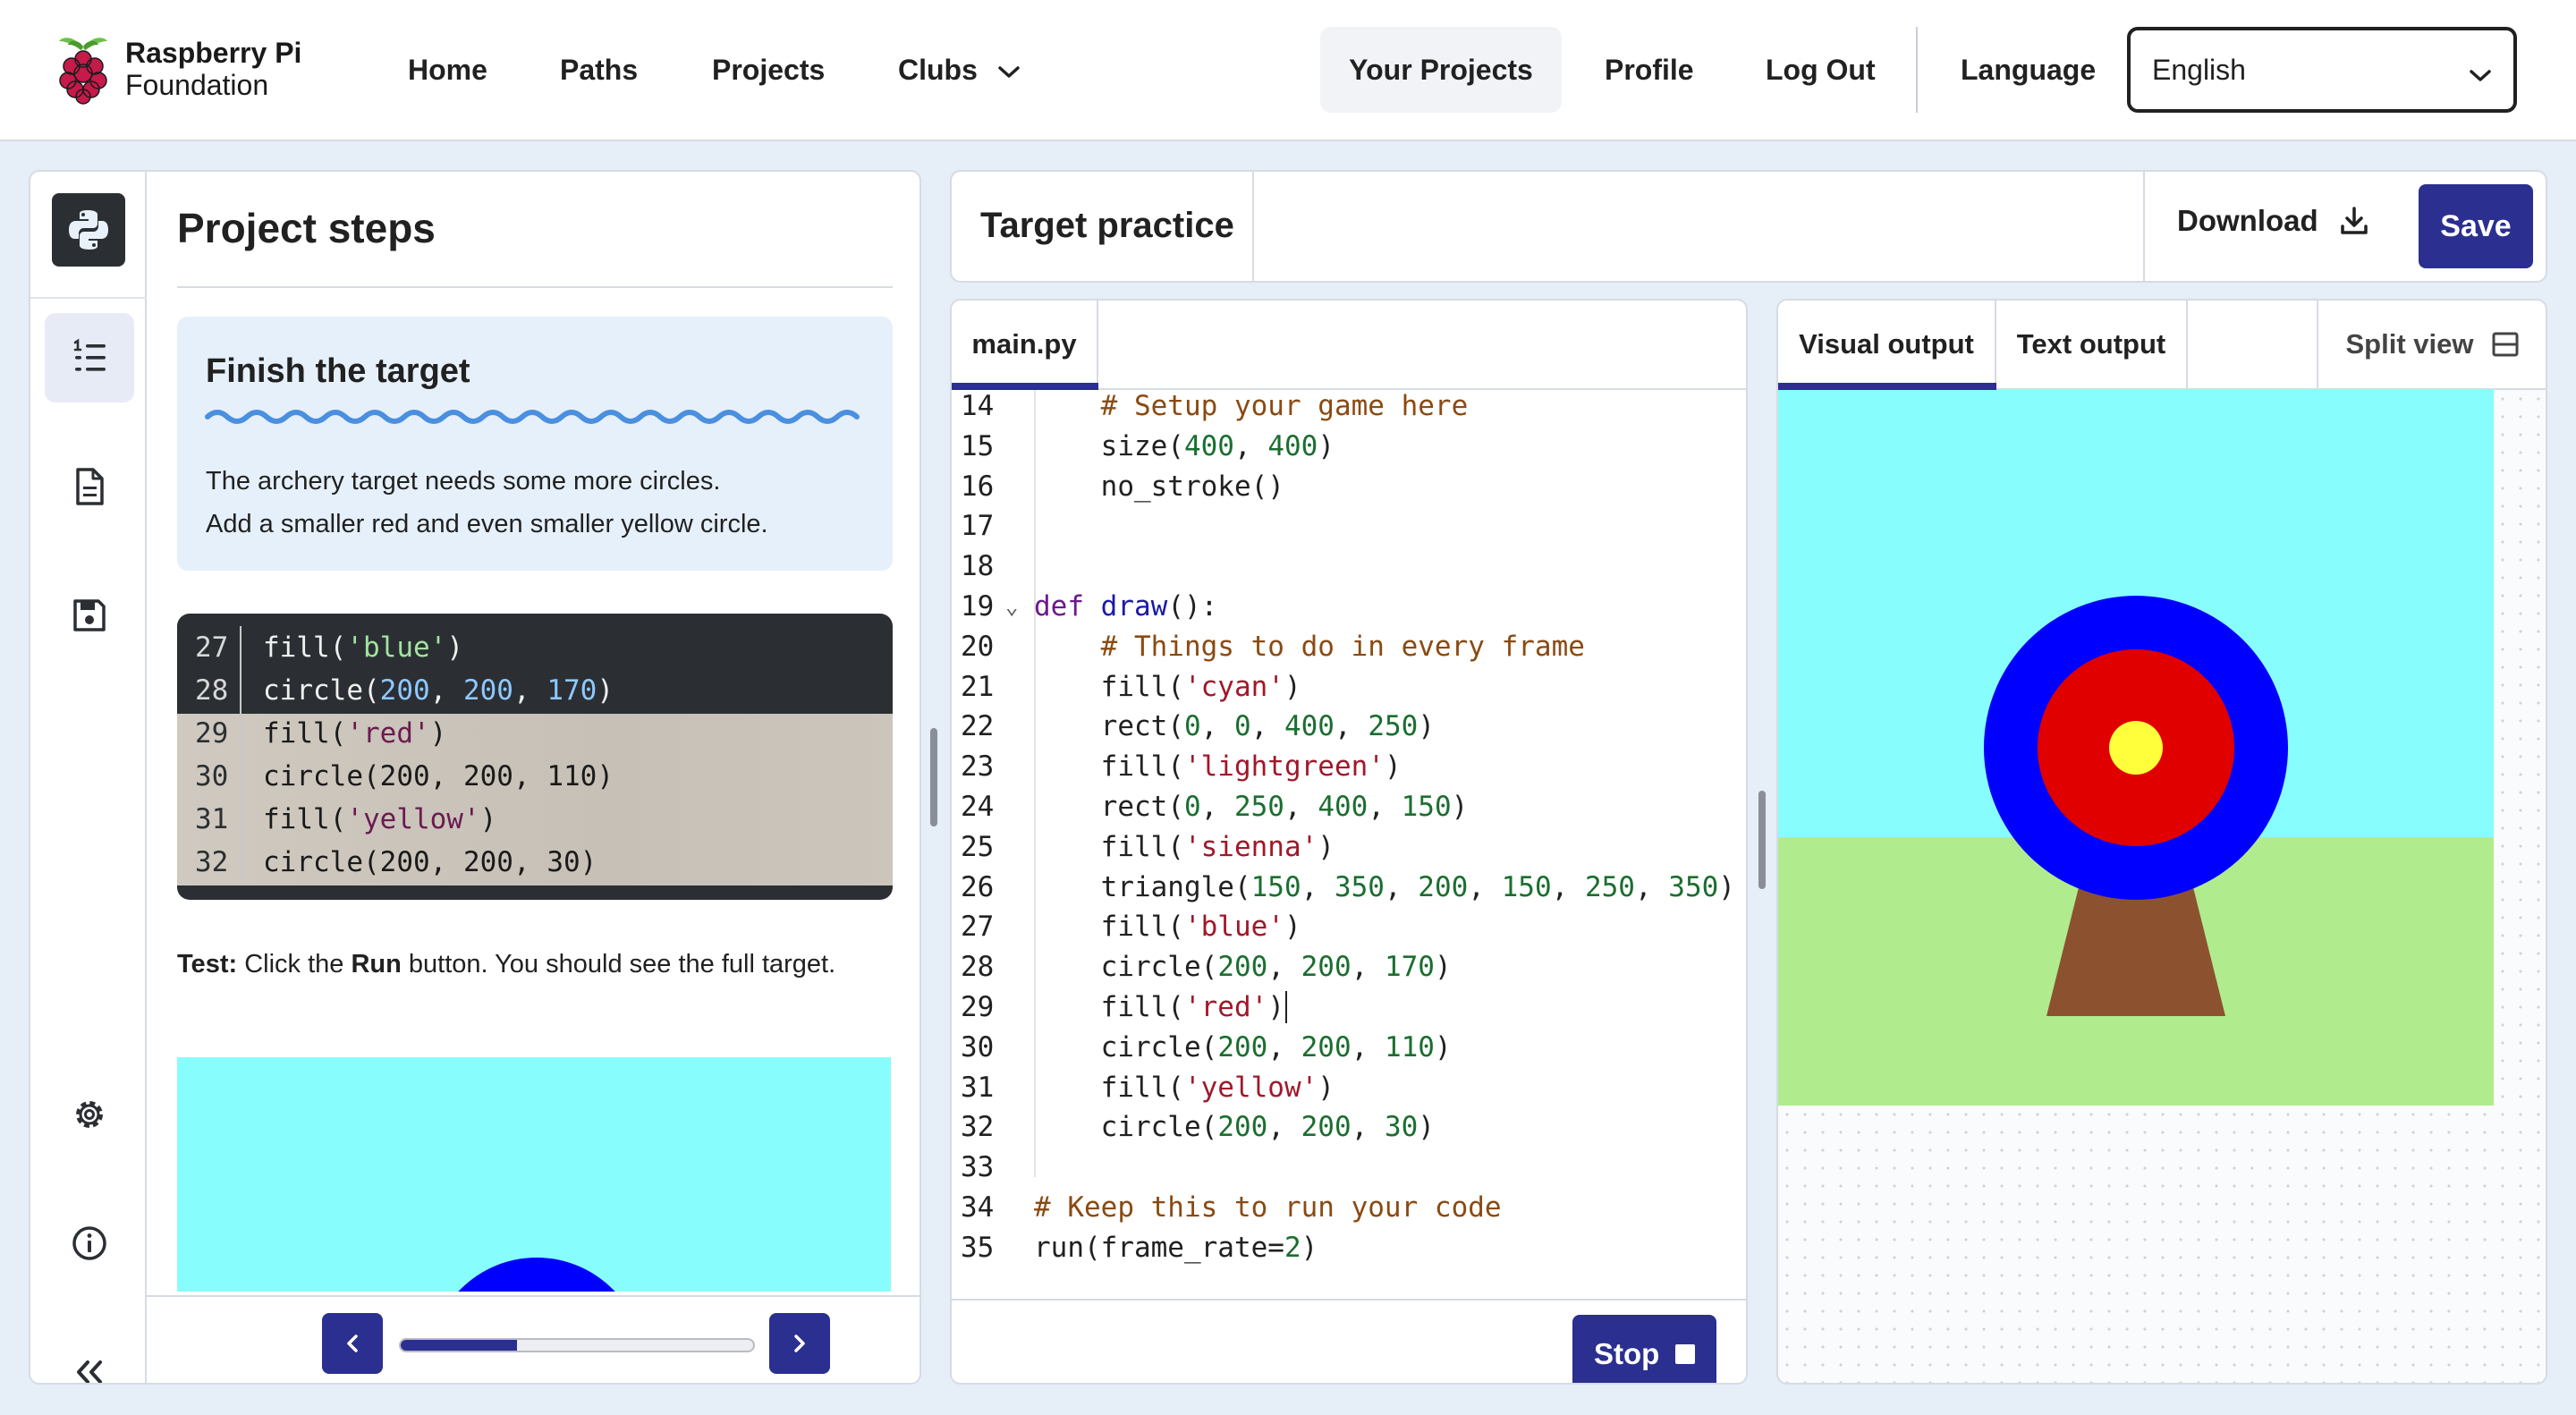 The width and height of the screenshot is (2576, 1415). What do you see at coordinates (799, 1344) in the screenshot?
I see `next-step-button` at bounding box center [799, 1344].